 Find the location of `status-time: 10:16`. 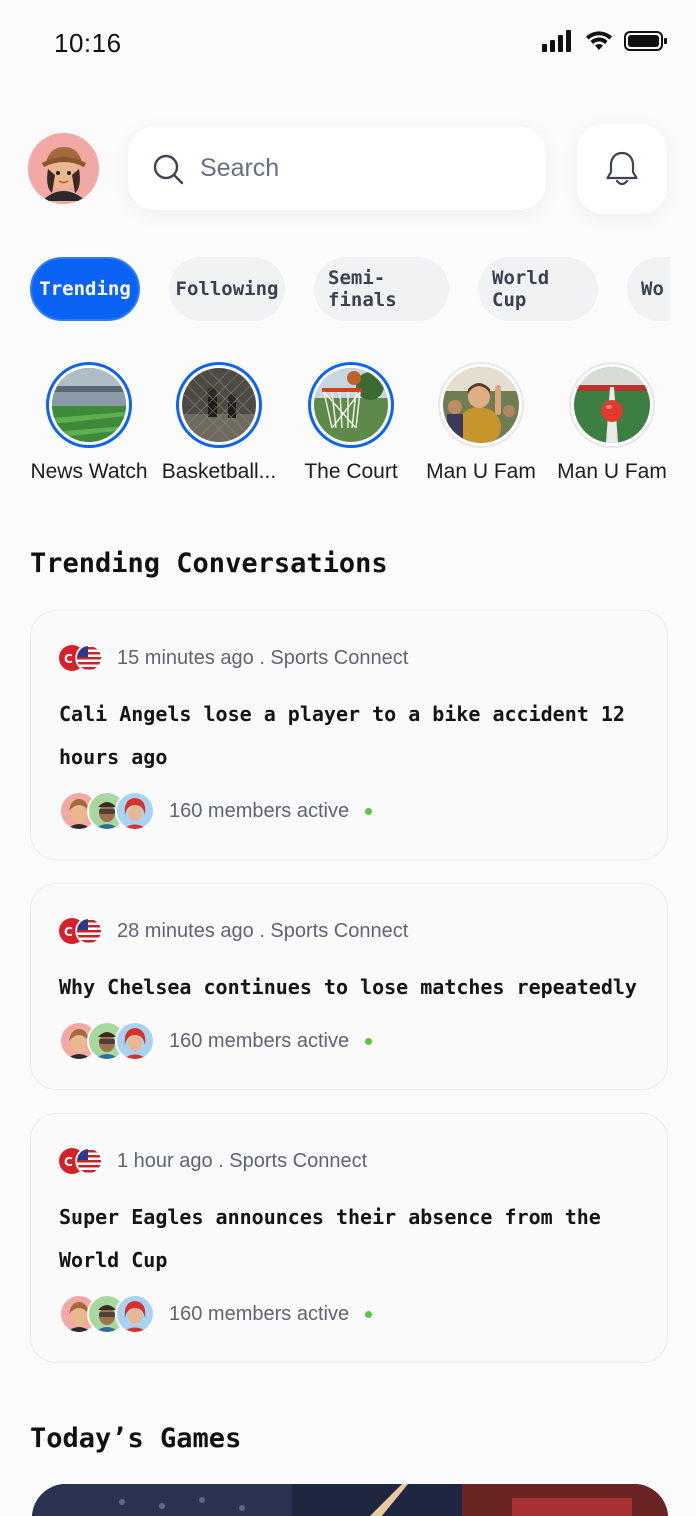

status-time: 10:16 is located at coordinates (88, 43).